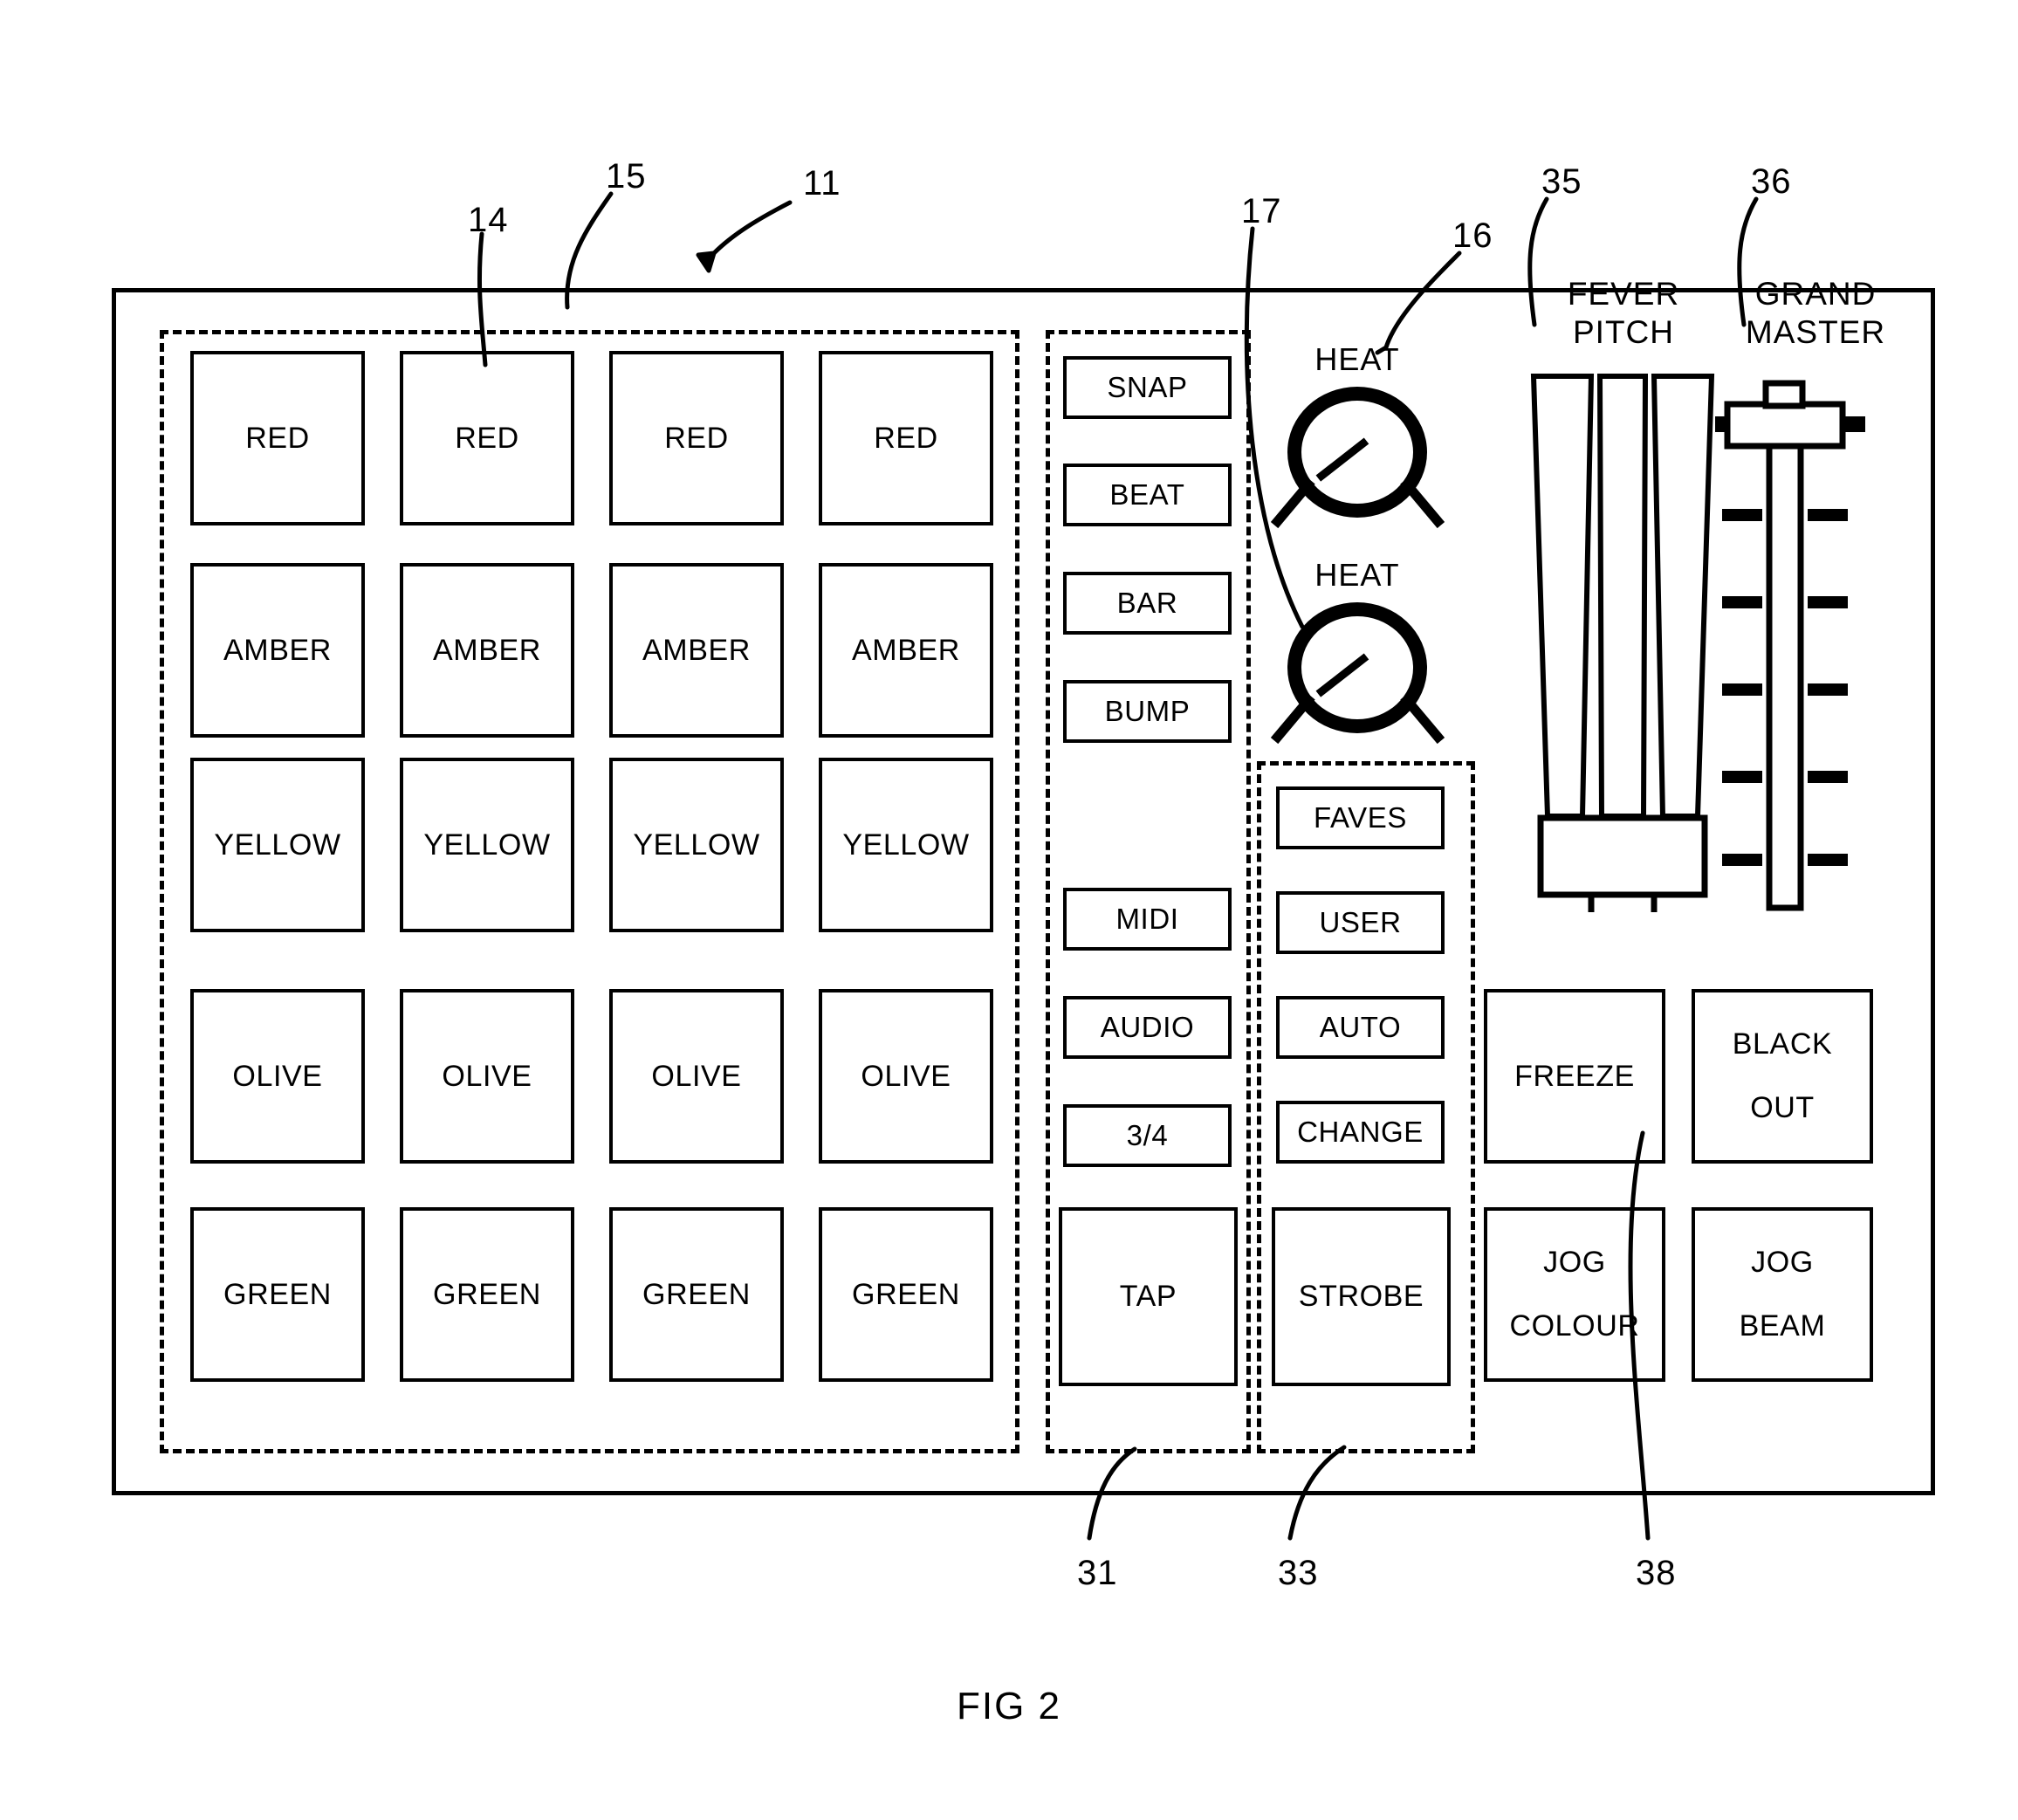  I want to click on refnum-38: 38, so click(1656, 1573).